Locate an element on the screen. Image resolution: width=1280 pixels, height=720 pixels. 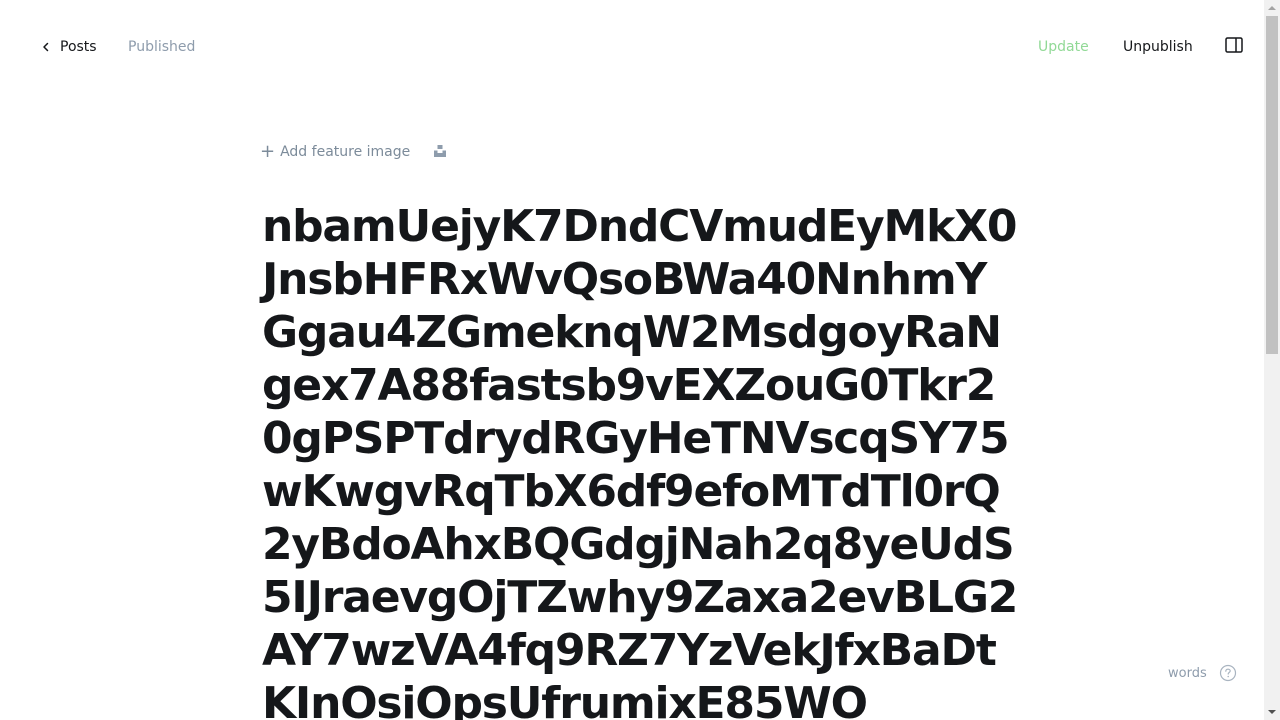
caret-down-icon is located at coordinates (1272, 712).